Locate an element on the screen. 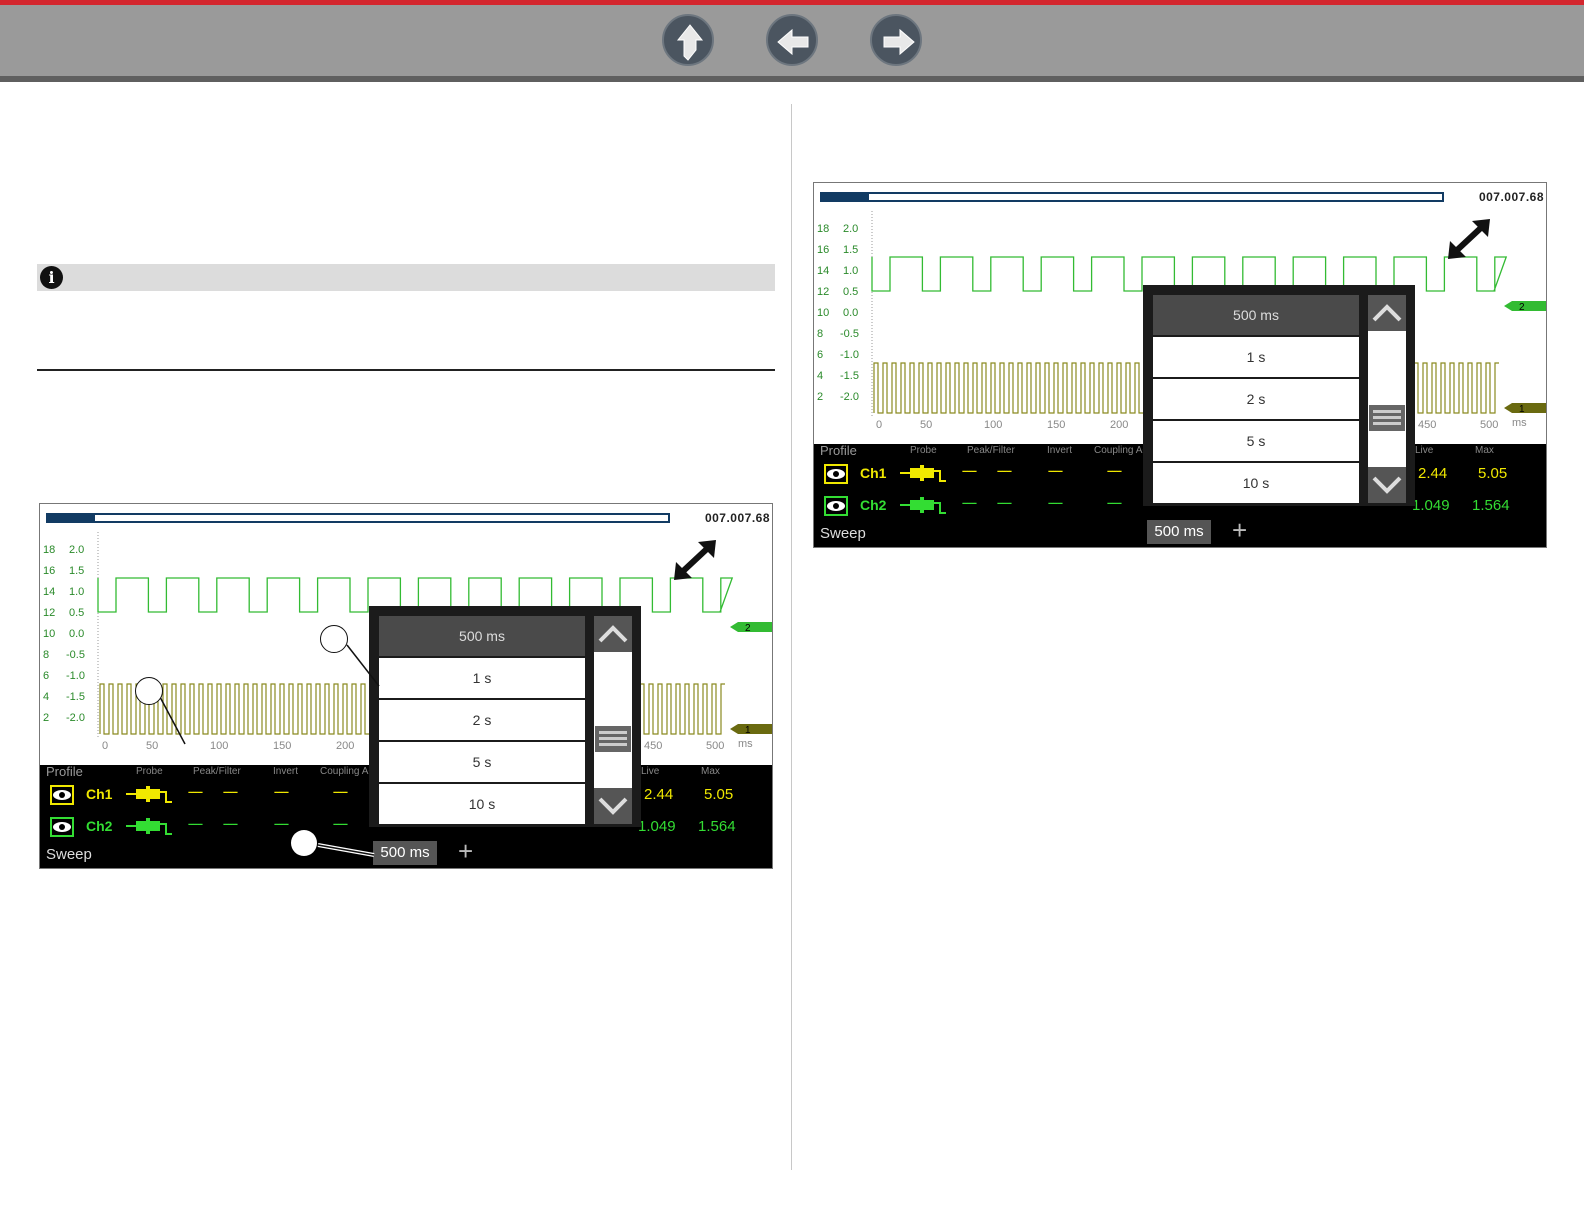  back-button is located at coordinates (792, 40).